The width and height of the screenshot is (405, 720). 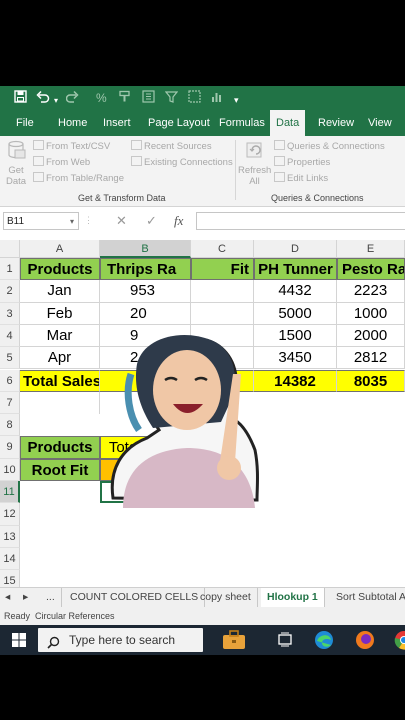 What do you see at coordinates (60, 291) in the screenshot?
I see `cell-a2: Jan` at bounding box center [60, 291].